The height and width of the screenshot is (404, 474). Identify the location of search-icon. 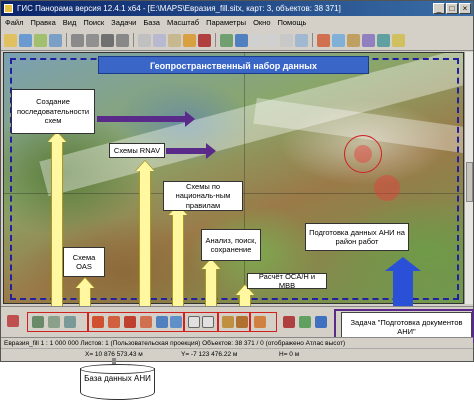
(241, 40).